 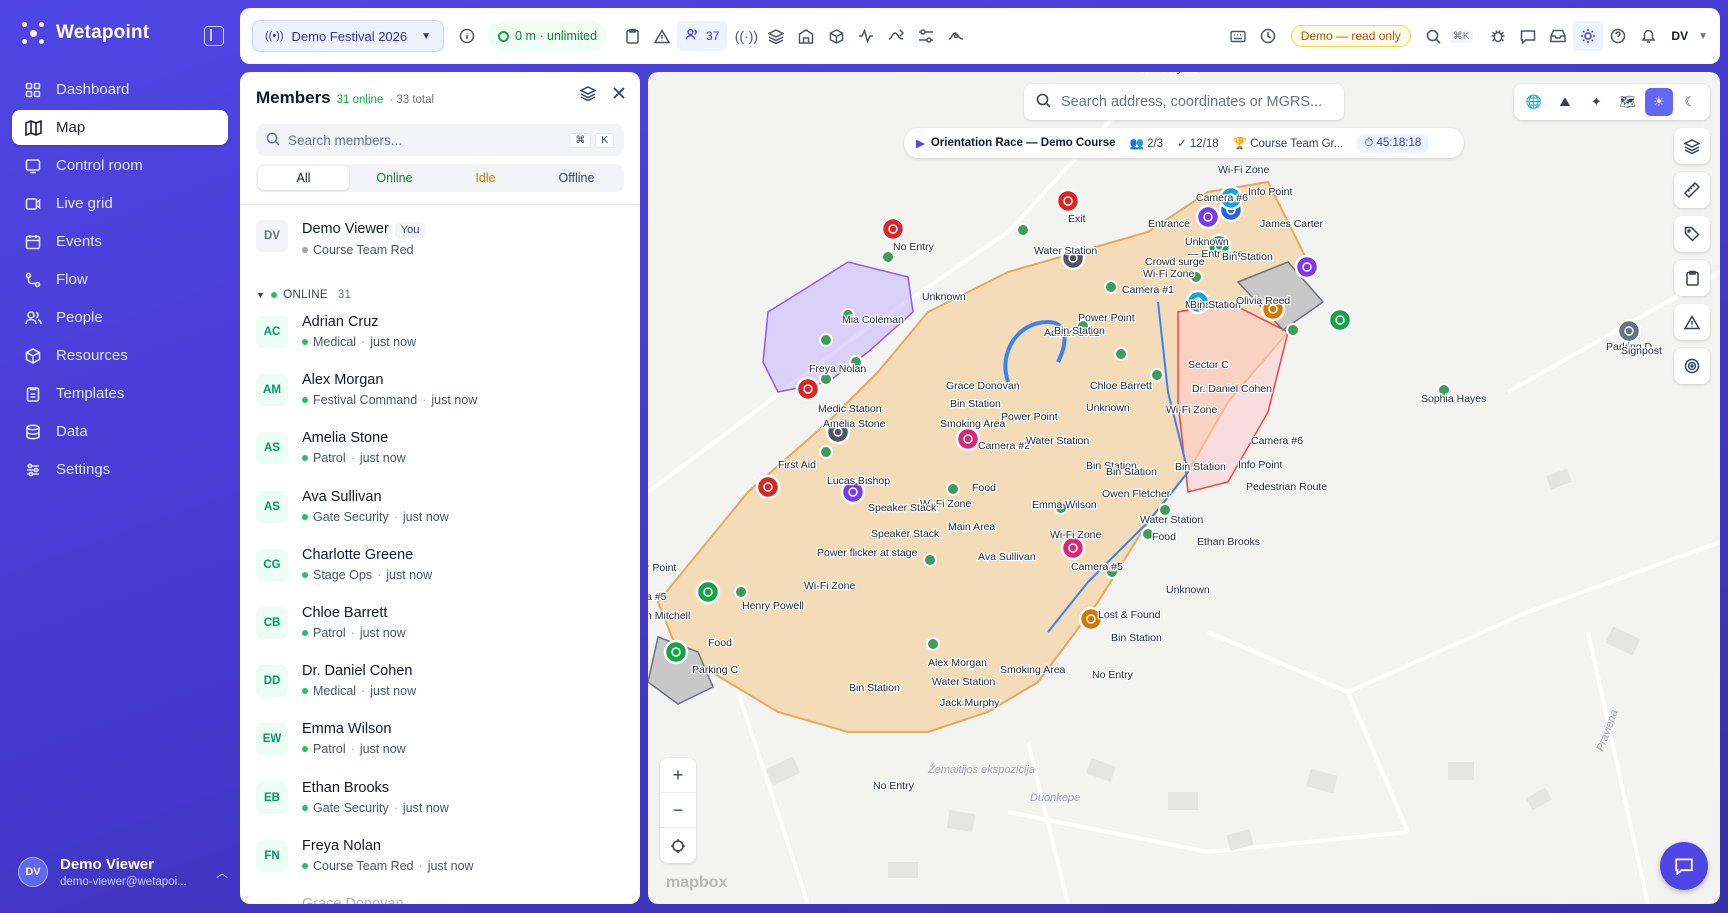 What do you see at coordinates (120, 355) in the screenshot?
I see `sidebar-item-resources: Resources` at bounding box center [120, 355].